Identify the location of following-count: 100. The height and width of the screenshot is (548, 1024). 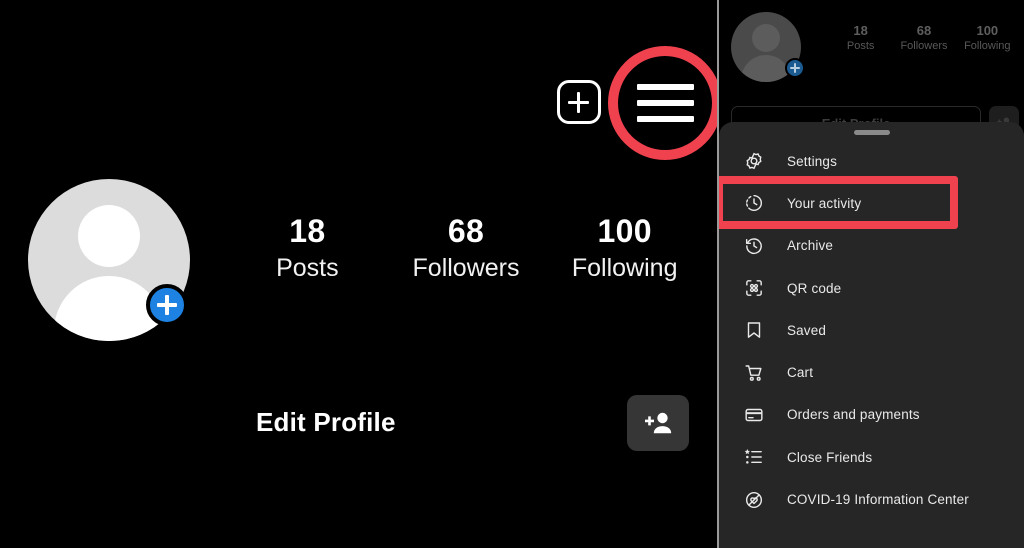
(624, 231).